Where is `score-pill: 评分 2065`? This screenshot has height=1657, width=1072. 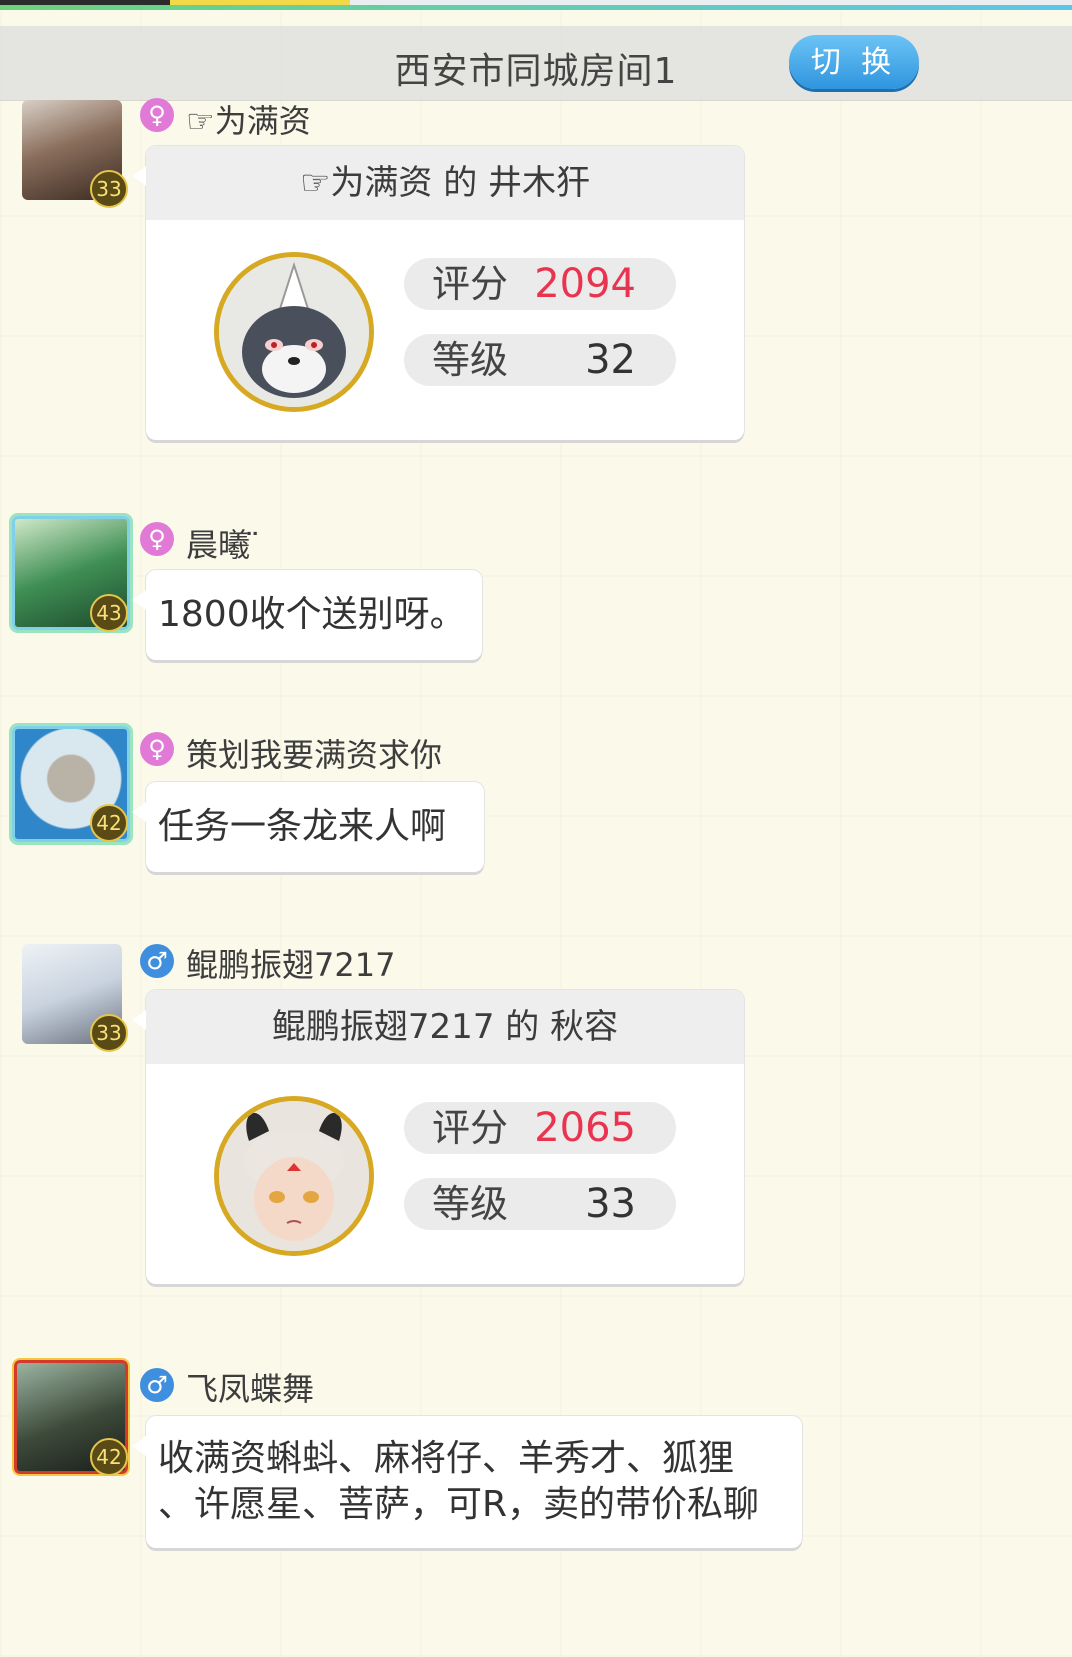 score-pill: 评分 2065 is located at coordinates (540, 1128).